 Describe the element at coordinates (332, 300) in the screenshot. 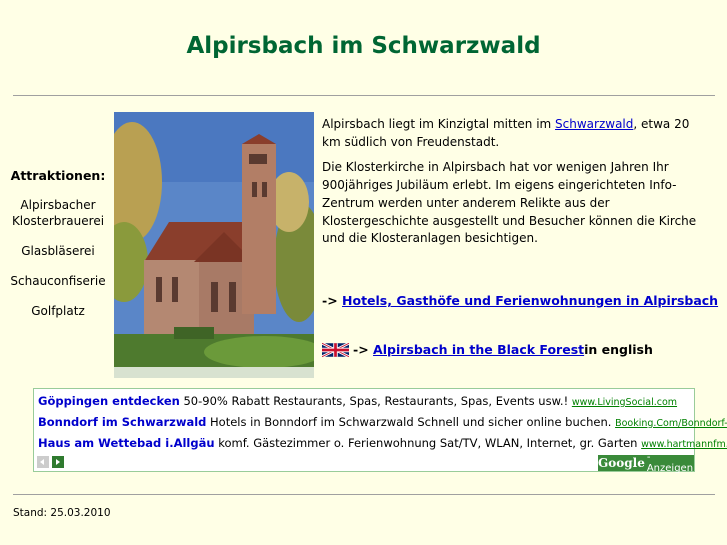

I see `hotels-arrow: ->` at that location.